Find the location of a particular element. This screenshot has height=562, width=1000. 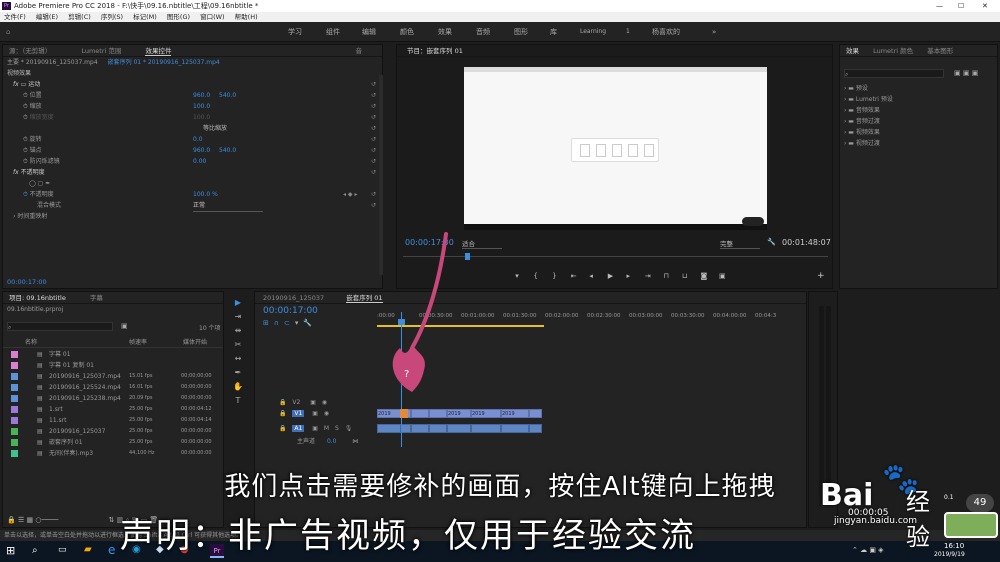

effect-prop-value: 960.0 is located at coordinates (201, 95).